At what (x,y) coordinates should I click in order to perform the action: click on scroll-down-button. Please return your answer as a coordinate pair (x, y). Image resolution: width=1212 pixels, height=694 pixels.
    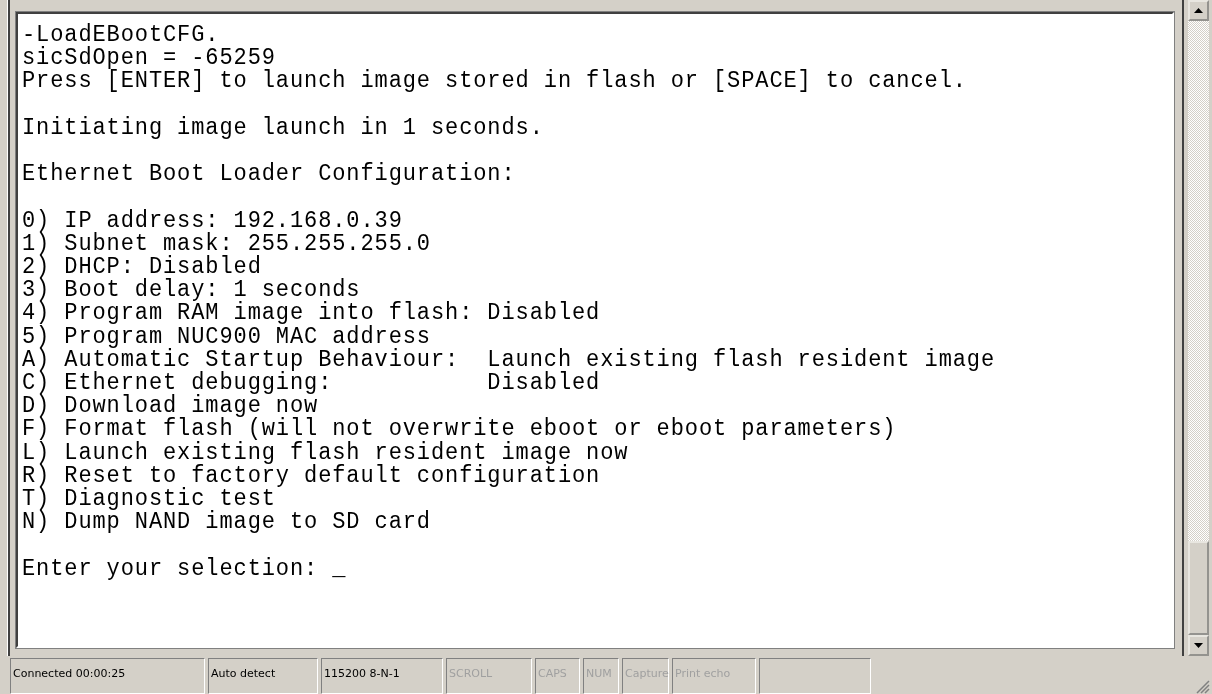
    Looking at the image, I should click on (1198, 645).